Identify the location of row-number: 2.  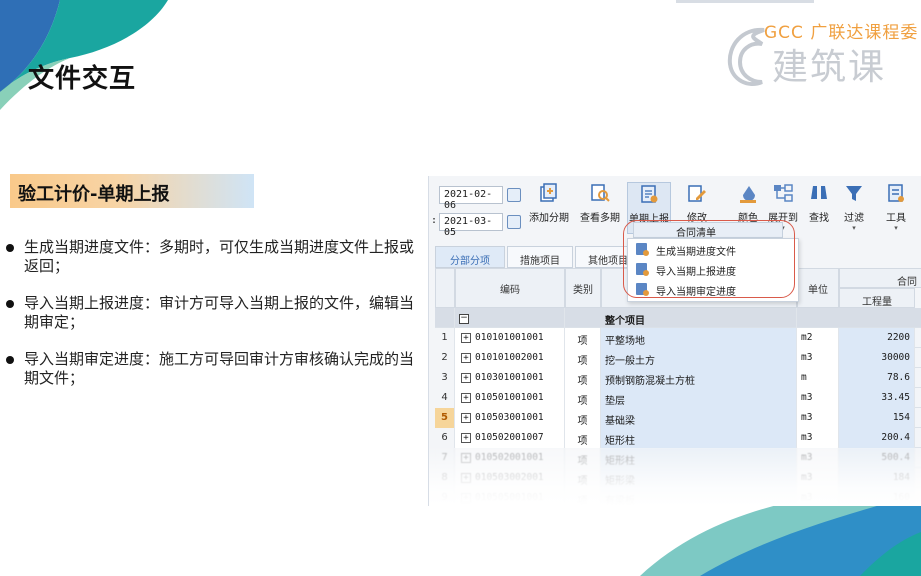
(445, 358).